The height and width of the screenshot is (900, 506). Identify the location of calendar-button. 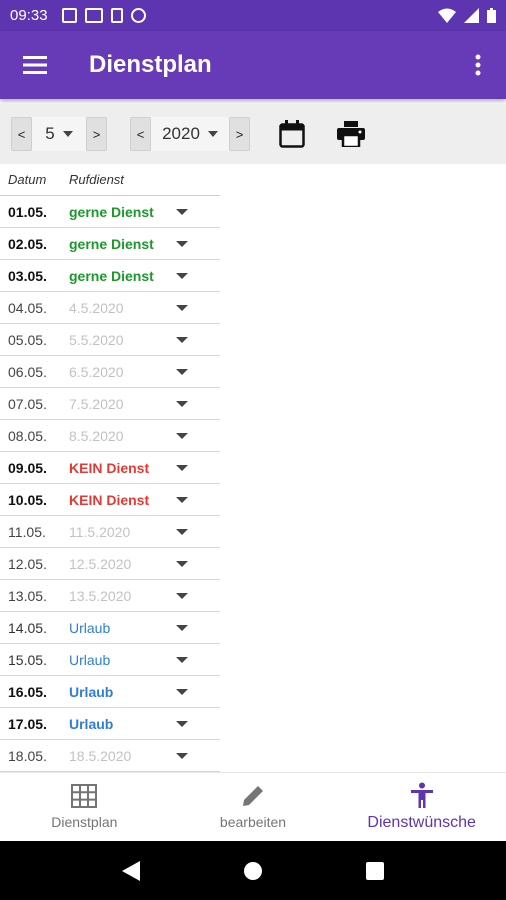
(292, 134).